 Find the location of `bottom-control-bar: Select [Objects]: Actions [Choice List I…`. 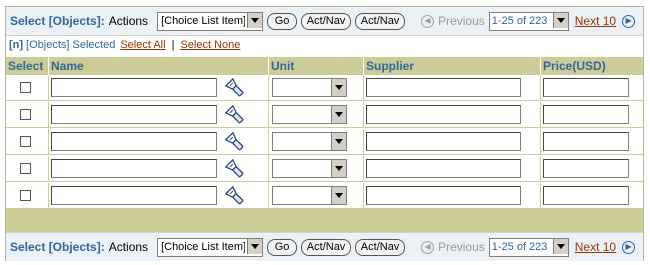

bottom-control-bar: Select [Objects]: Actions [Choice List I… is located at coordinates (324, 246).